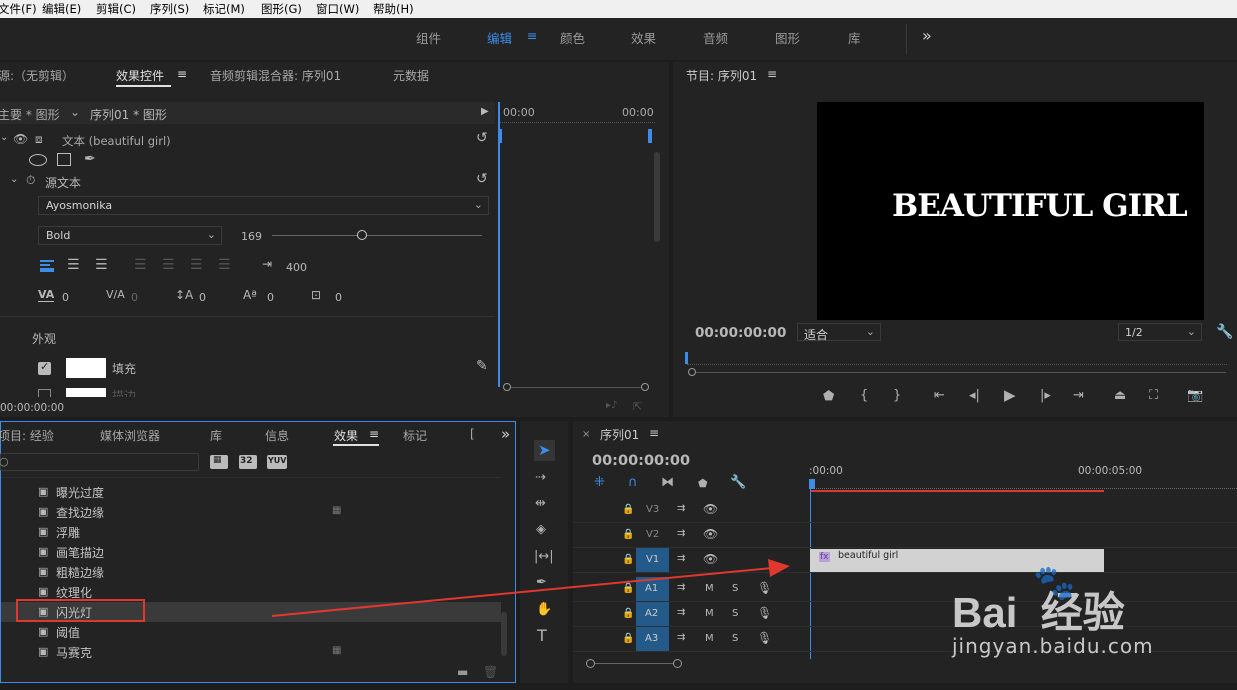 This screenshot has height=690, width=1237. What do you see at coordinates (1053, 646) in the screenshot?
I see `watermark-url: jingyan.baidu.com` at bounding box center [1053, 646].